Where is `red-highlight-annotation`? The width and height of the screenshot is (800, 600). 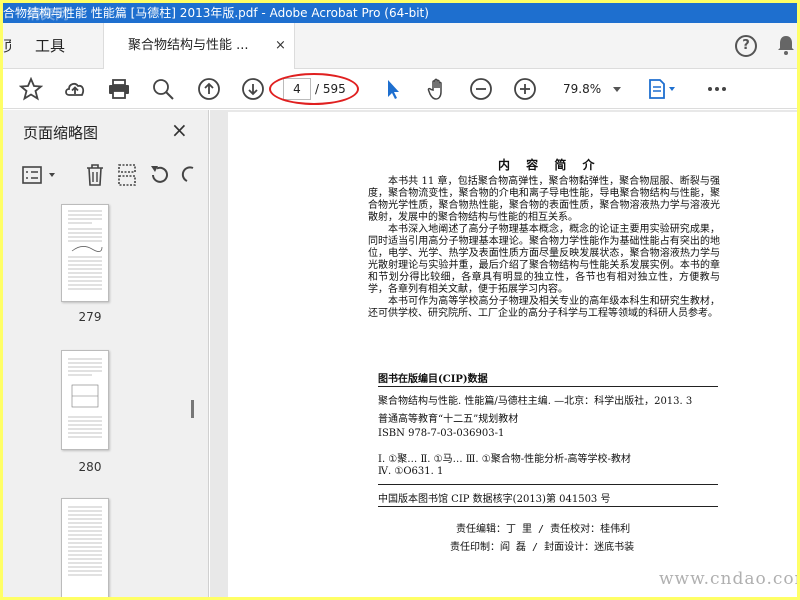 red-highlight-annotation is located at coordinates (314, 89).